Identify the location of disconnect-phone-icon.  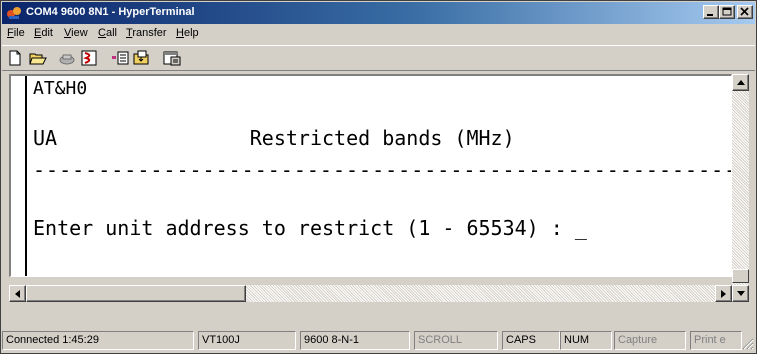
(67, 59).